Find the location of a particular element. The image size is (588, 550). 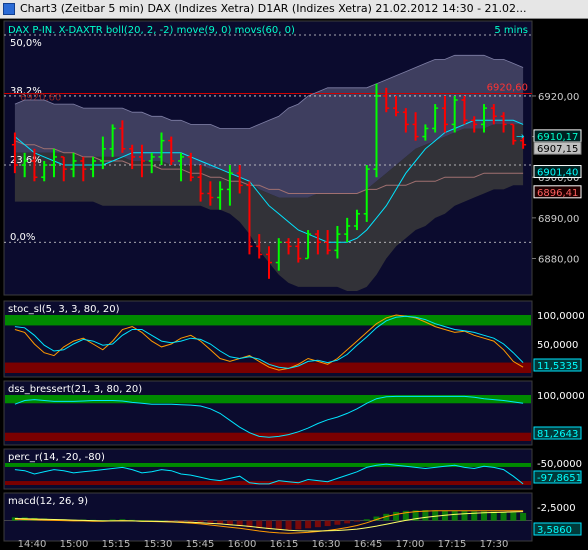

arrow-marker: → is located at coordinates (520, 137).